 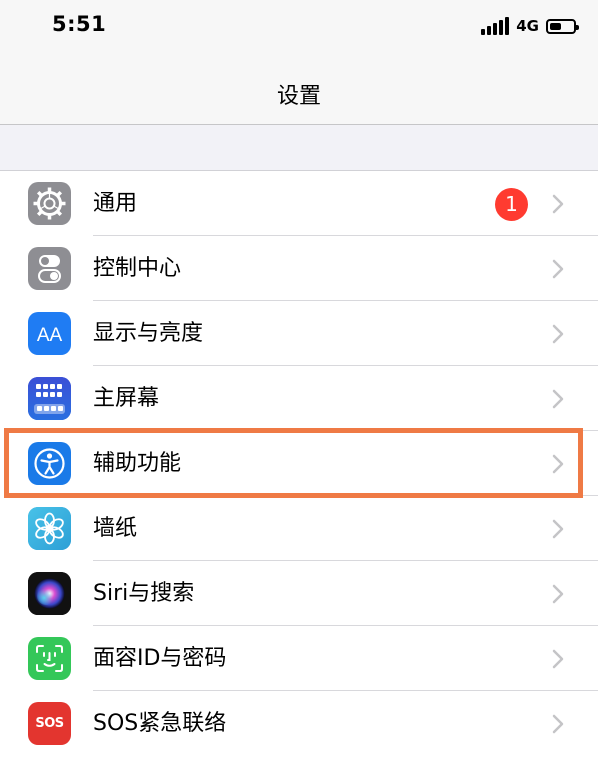 I want to click on accessibility-person-icon, so click(x=49, y=463).